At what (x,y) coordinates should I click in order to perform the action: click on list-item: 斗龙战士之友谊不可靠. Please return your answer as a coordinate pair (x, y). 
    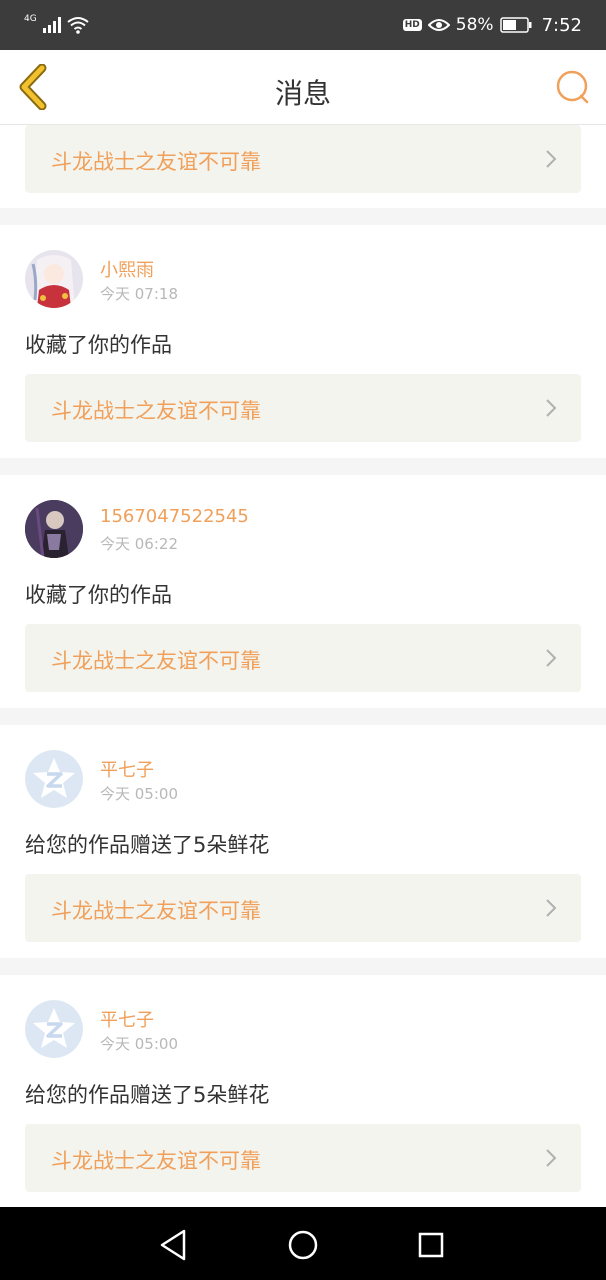
    Looking at the image, I should click on (303, 166).